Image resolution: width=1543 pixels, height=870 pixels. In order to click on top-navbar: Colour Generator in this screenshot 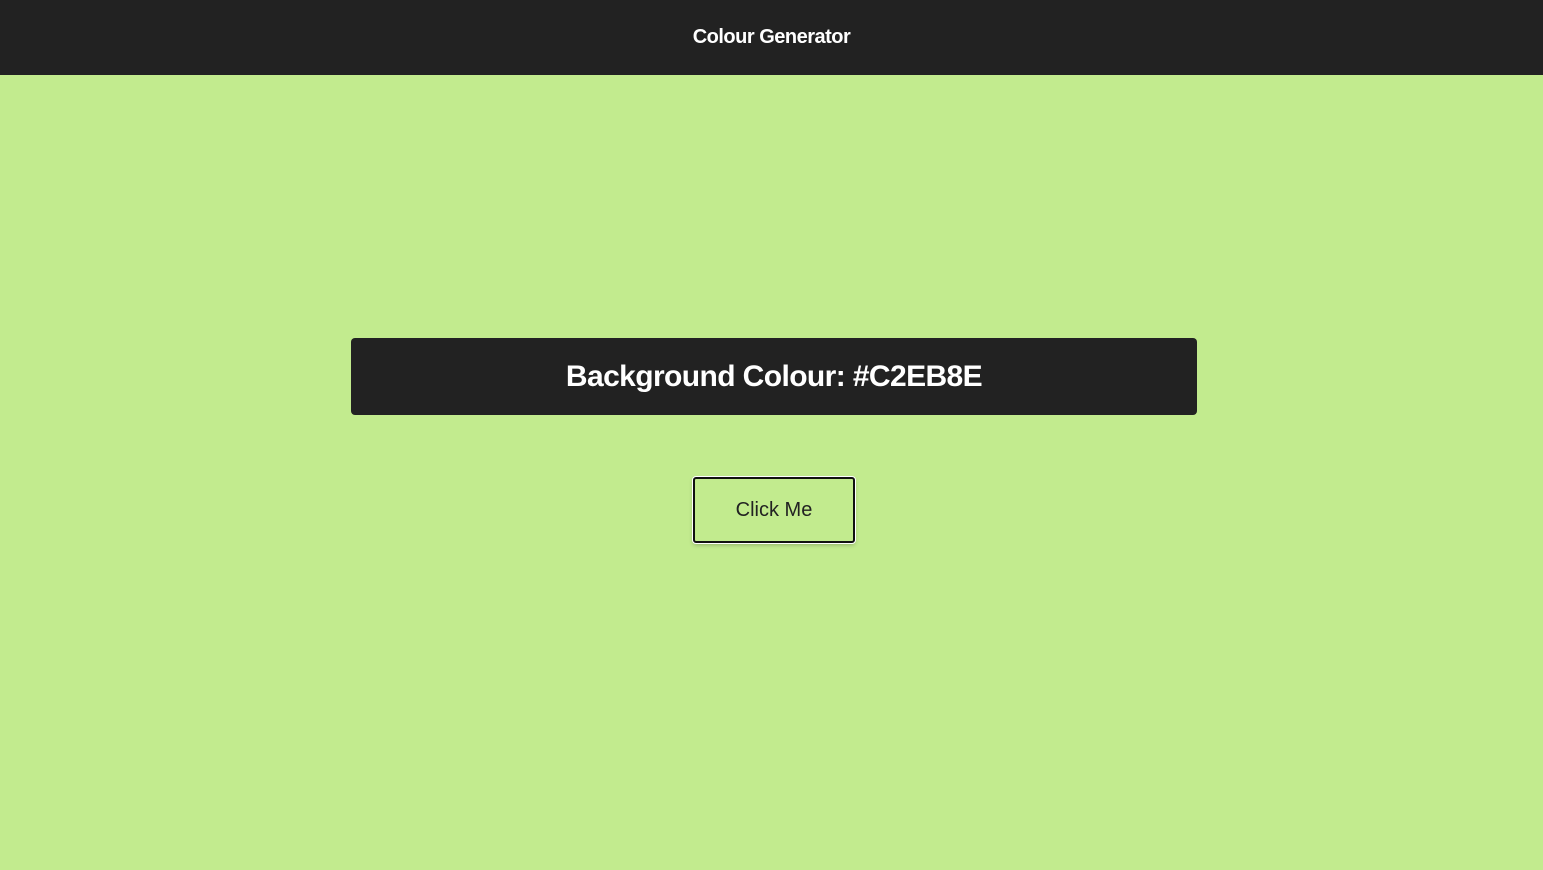, I will do `click(771, 37)`.